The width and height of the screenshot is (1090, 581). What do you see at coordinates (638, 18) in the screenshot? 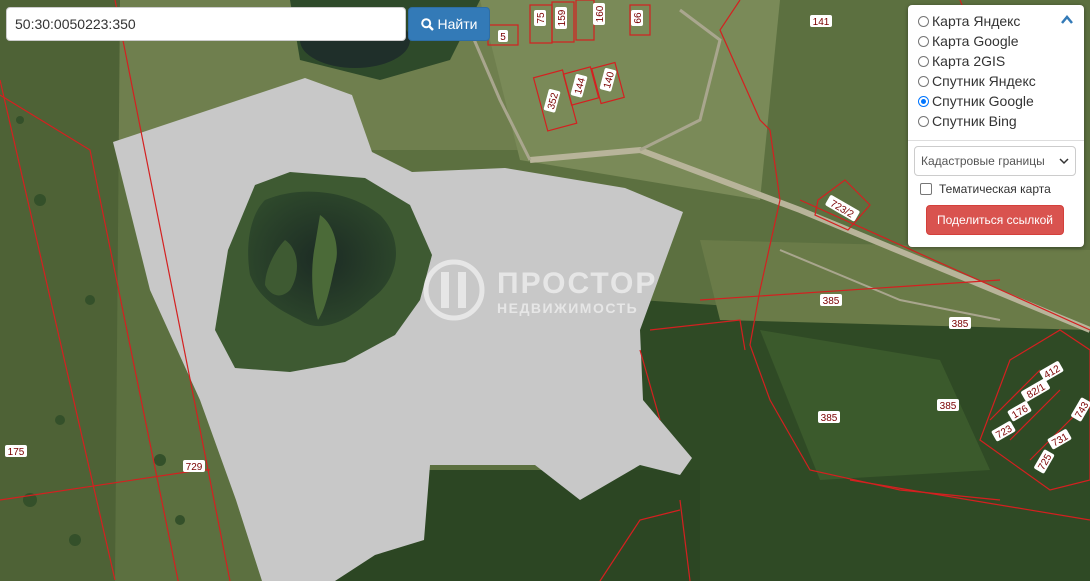
I see `parcel-label: 66` at bounding box center [638, 18].